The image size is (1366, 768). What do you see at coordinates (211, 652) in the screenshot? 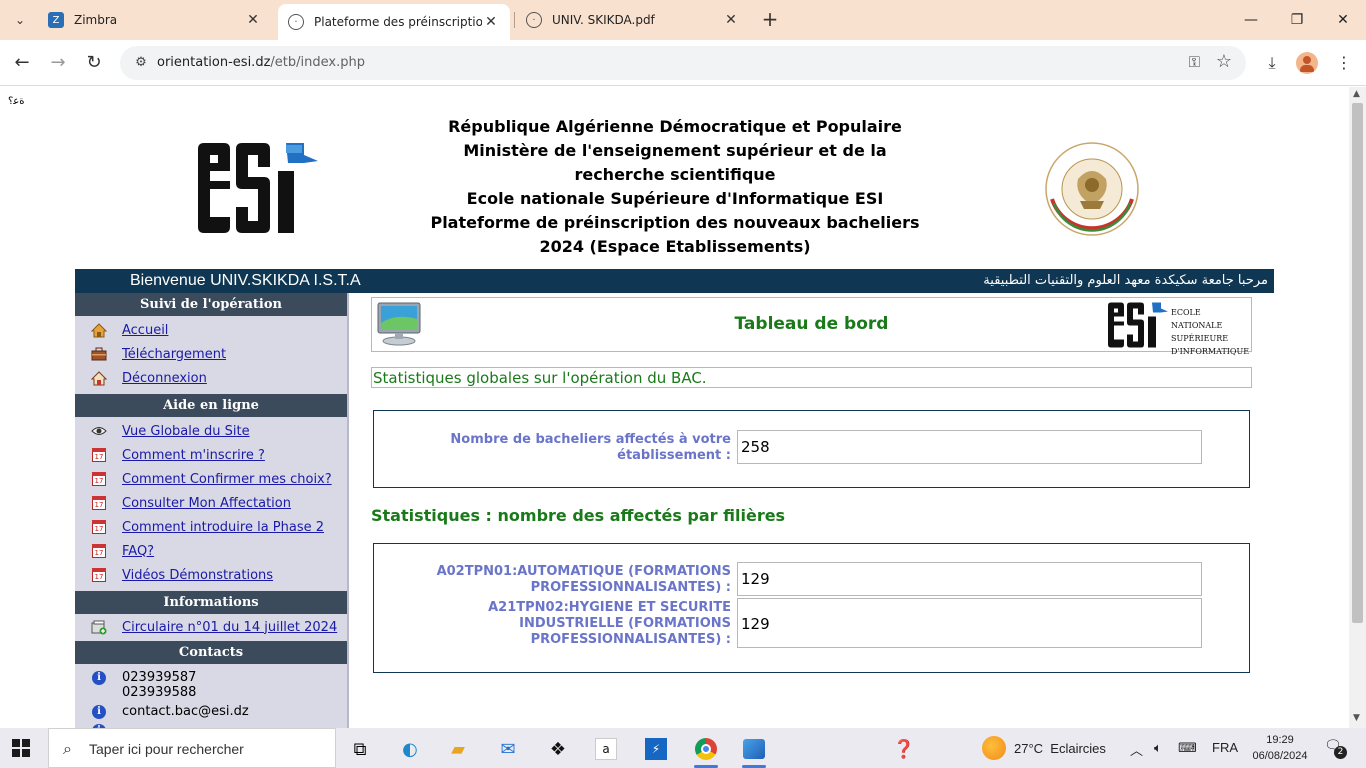
I see `sidebar-section-title: Contacts` at bounding box center [211, 652].